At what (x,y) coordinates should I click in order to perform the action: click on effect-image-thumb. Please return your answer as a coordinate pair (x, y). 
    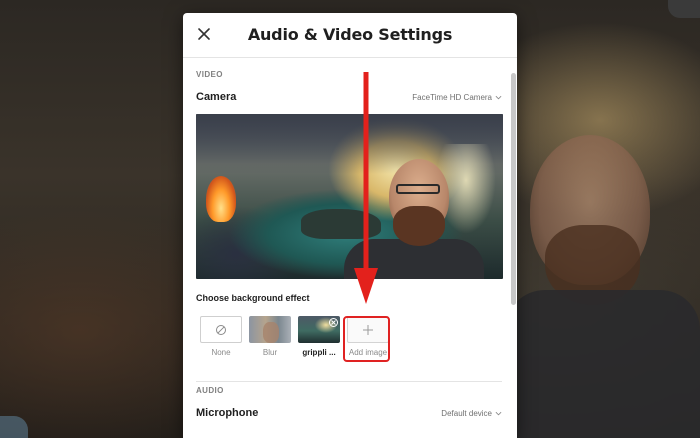
    Looking at the image, I should click on (319, 329).